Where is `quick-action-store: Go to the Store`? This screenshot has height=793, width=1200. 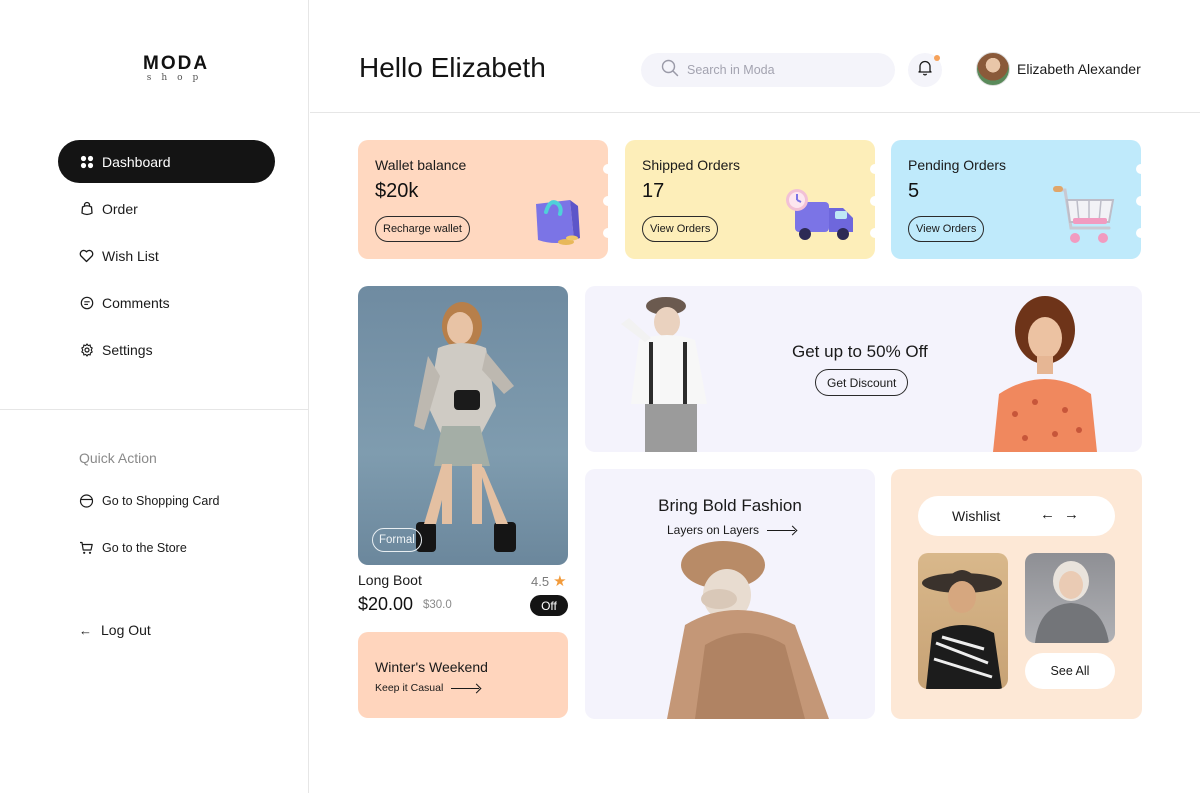 quick-action-store: Go to the Store is located at coordinates (133, 547).